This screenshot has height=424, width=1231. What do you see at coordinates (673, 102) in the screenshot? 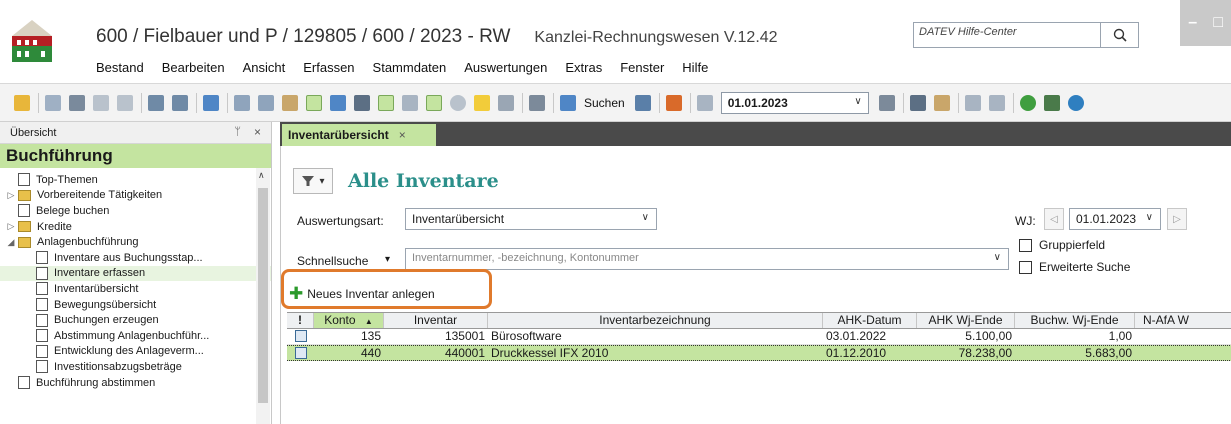
I see `refresh-icon` at bounding box center [673, 102].